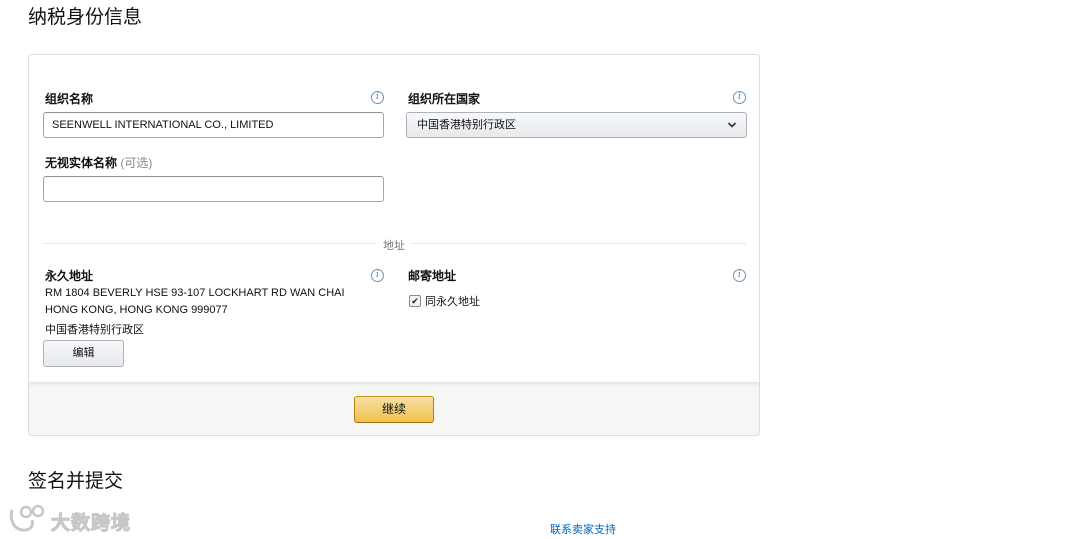  What do you see at coordinates (213, 125) in the screenshot?
I see `org-name-input` at bounding box center [213, 125].